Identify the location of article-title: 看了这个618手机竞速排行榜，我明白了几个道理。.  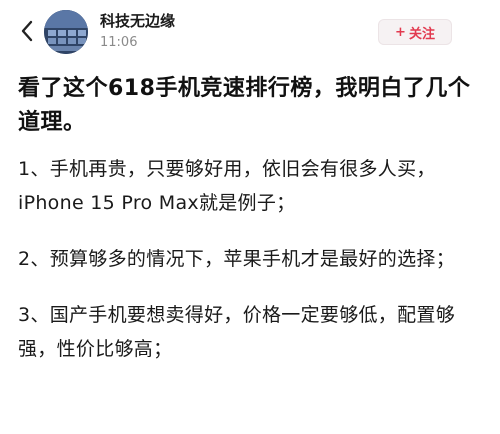
(244, 105).